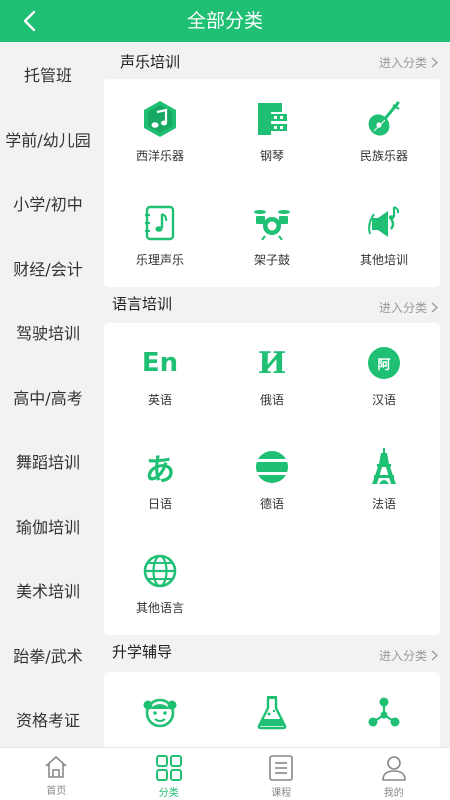 This screenshot has height=800, width=450. Describe the element at coordinates (383, 400) in the screenshot. I see `category-label: 汉语` at that location.